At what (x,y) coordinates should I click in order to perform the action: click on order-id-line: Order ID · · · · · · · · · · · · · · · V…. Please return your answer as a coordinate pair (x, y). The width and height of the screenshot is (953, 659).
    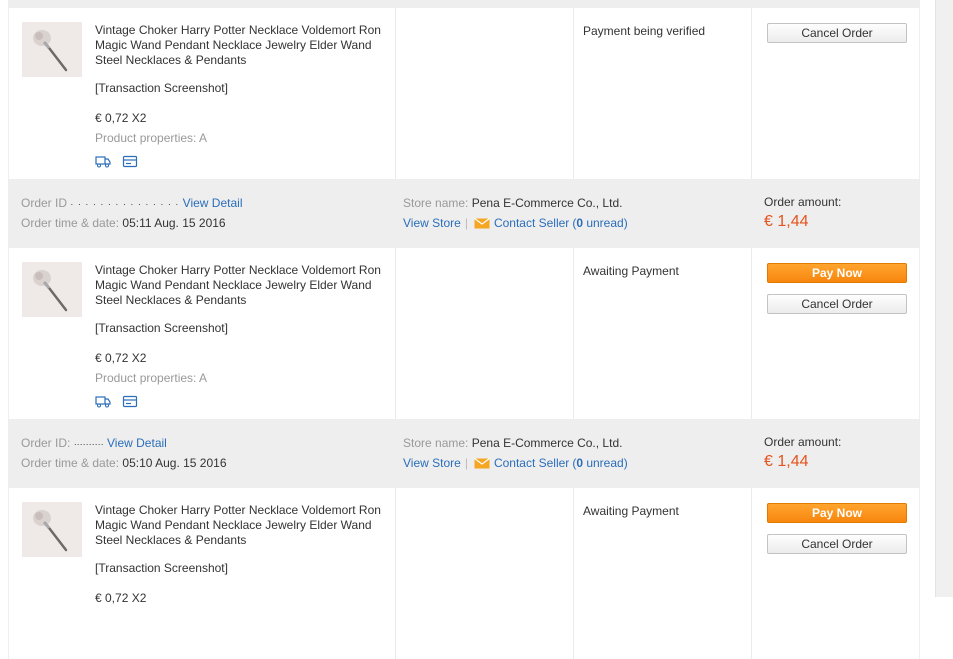
    Looking at the image, I should click on (131, 203).